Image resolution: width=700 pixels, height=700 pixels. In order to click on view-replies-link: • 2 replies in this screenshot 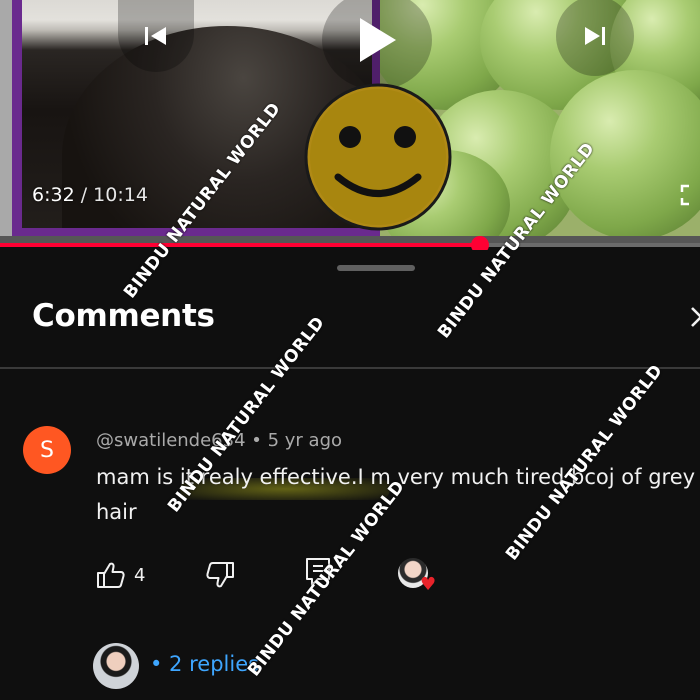, I will do `click(204, 664)`.